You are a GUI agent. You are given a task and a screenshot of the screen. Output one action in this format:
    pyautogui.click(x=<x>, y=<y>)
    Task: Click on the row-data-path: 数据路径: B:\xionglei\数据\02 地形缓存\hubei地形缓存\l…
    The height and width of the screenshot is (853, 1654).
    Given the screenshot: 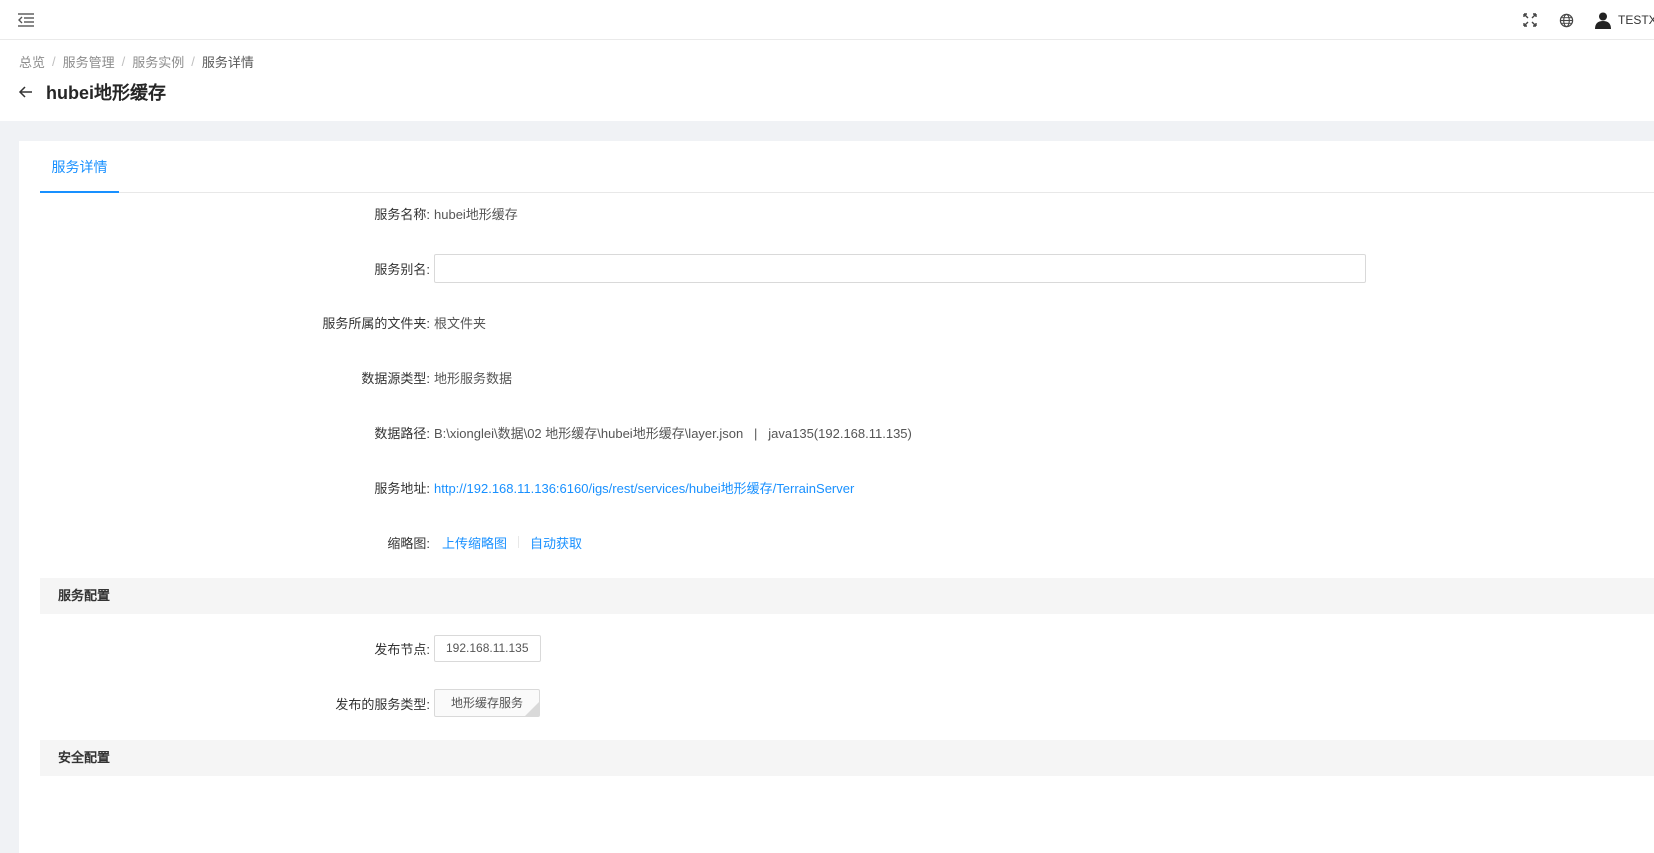 What is the action you would take?
    pyautogui.click(x=836, y=432)
    